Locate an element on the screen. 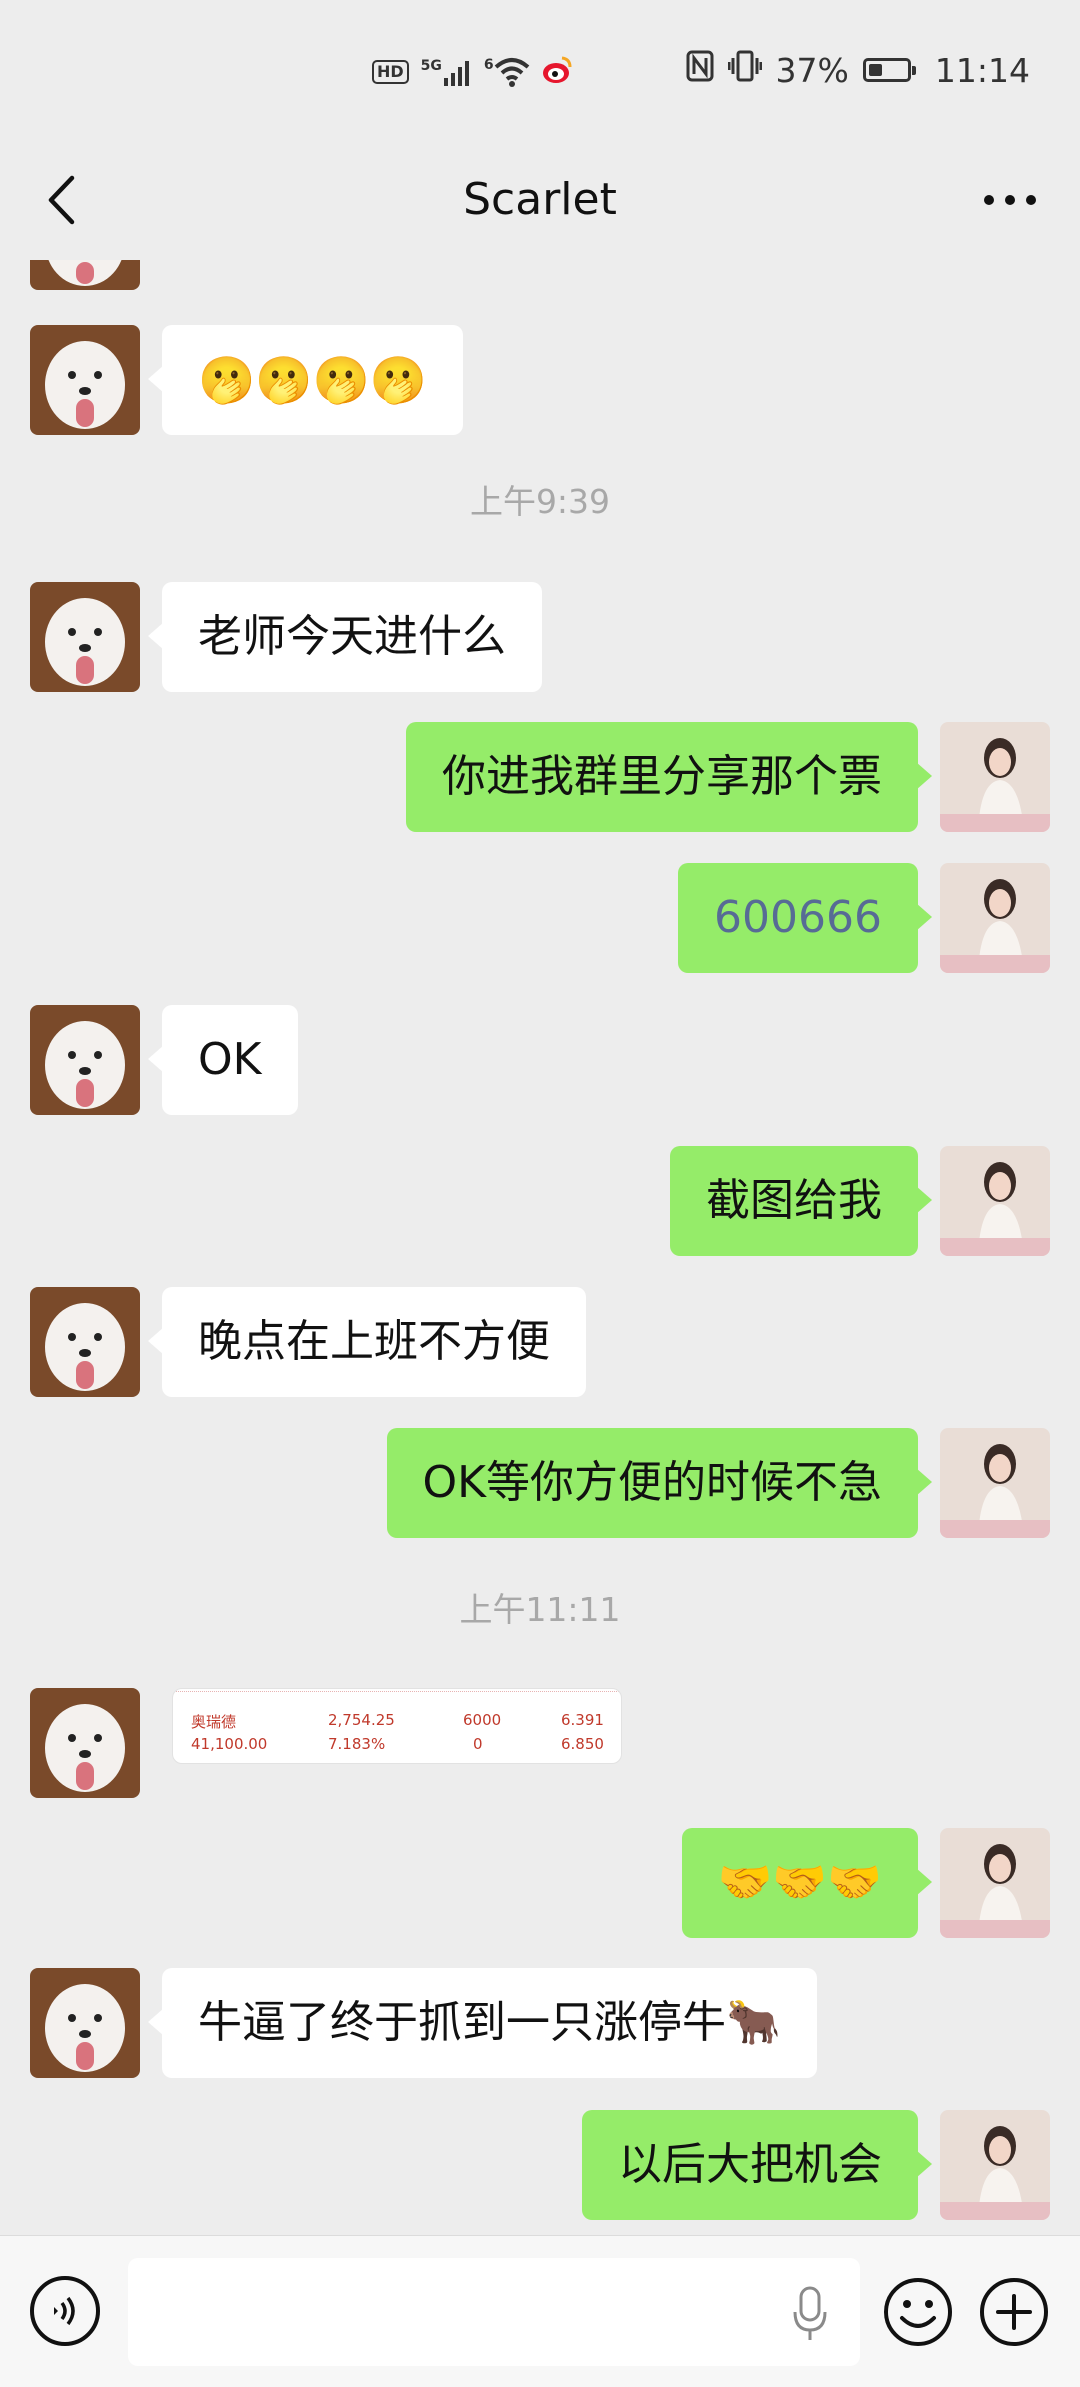  message-bubble: 🫢🫢🫢🫢 is located at coordinates (305, 380).